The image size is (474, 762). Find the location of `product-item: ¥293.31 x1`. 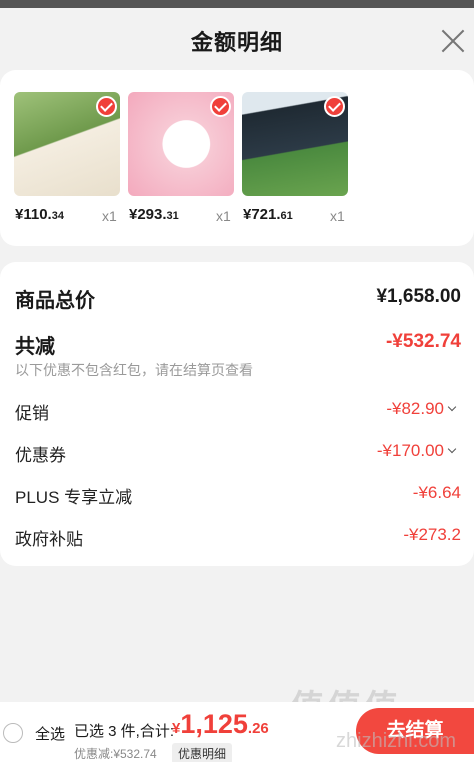

product-item: ¥293.31 x1 is located at coordinates (181, 158).